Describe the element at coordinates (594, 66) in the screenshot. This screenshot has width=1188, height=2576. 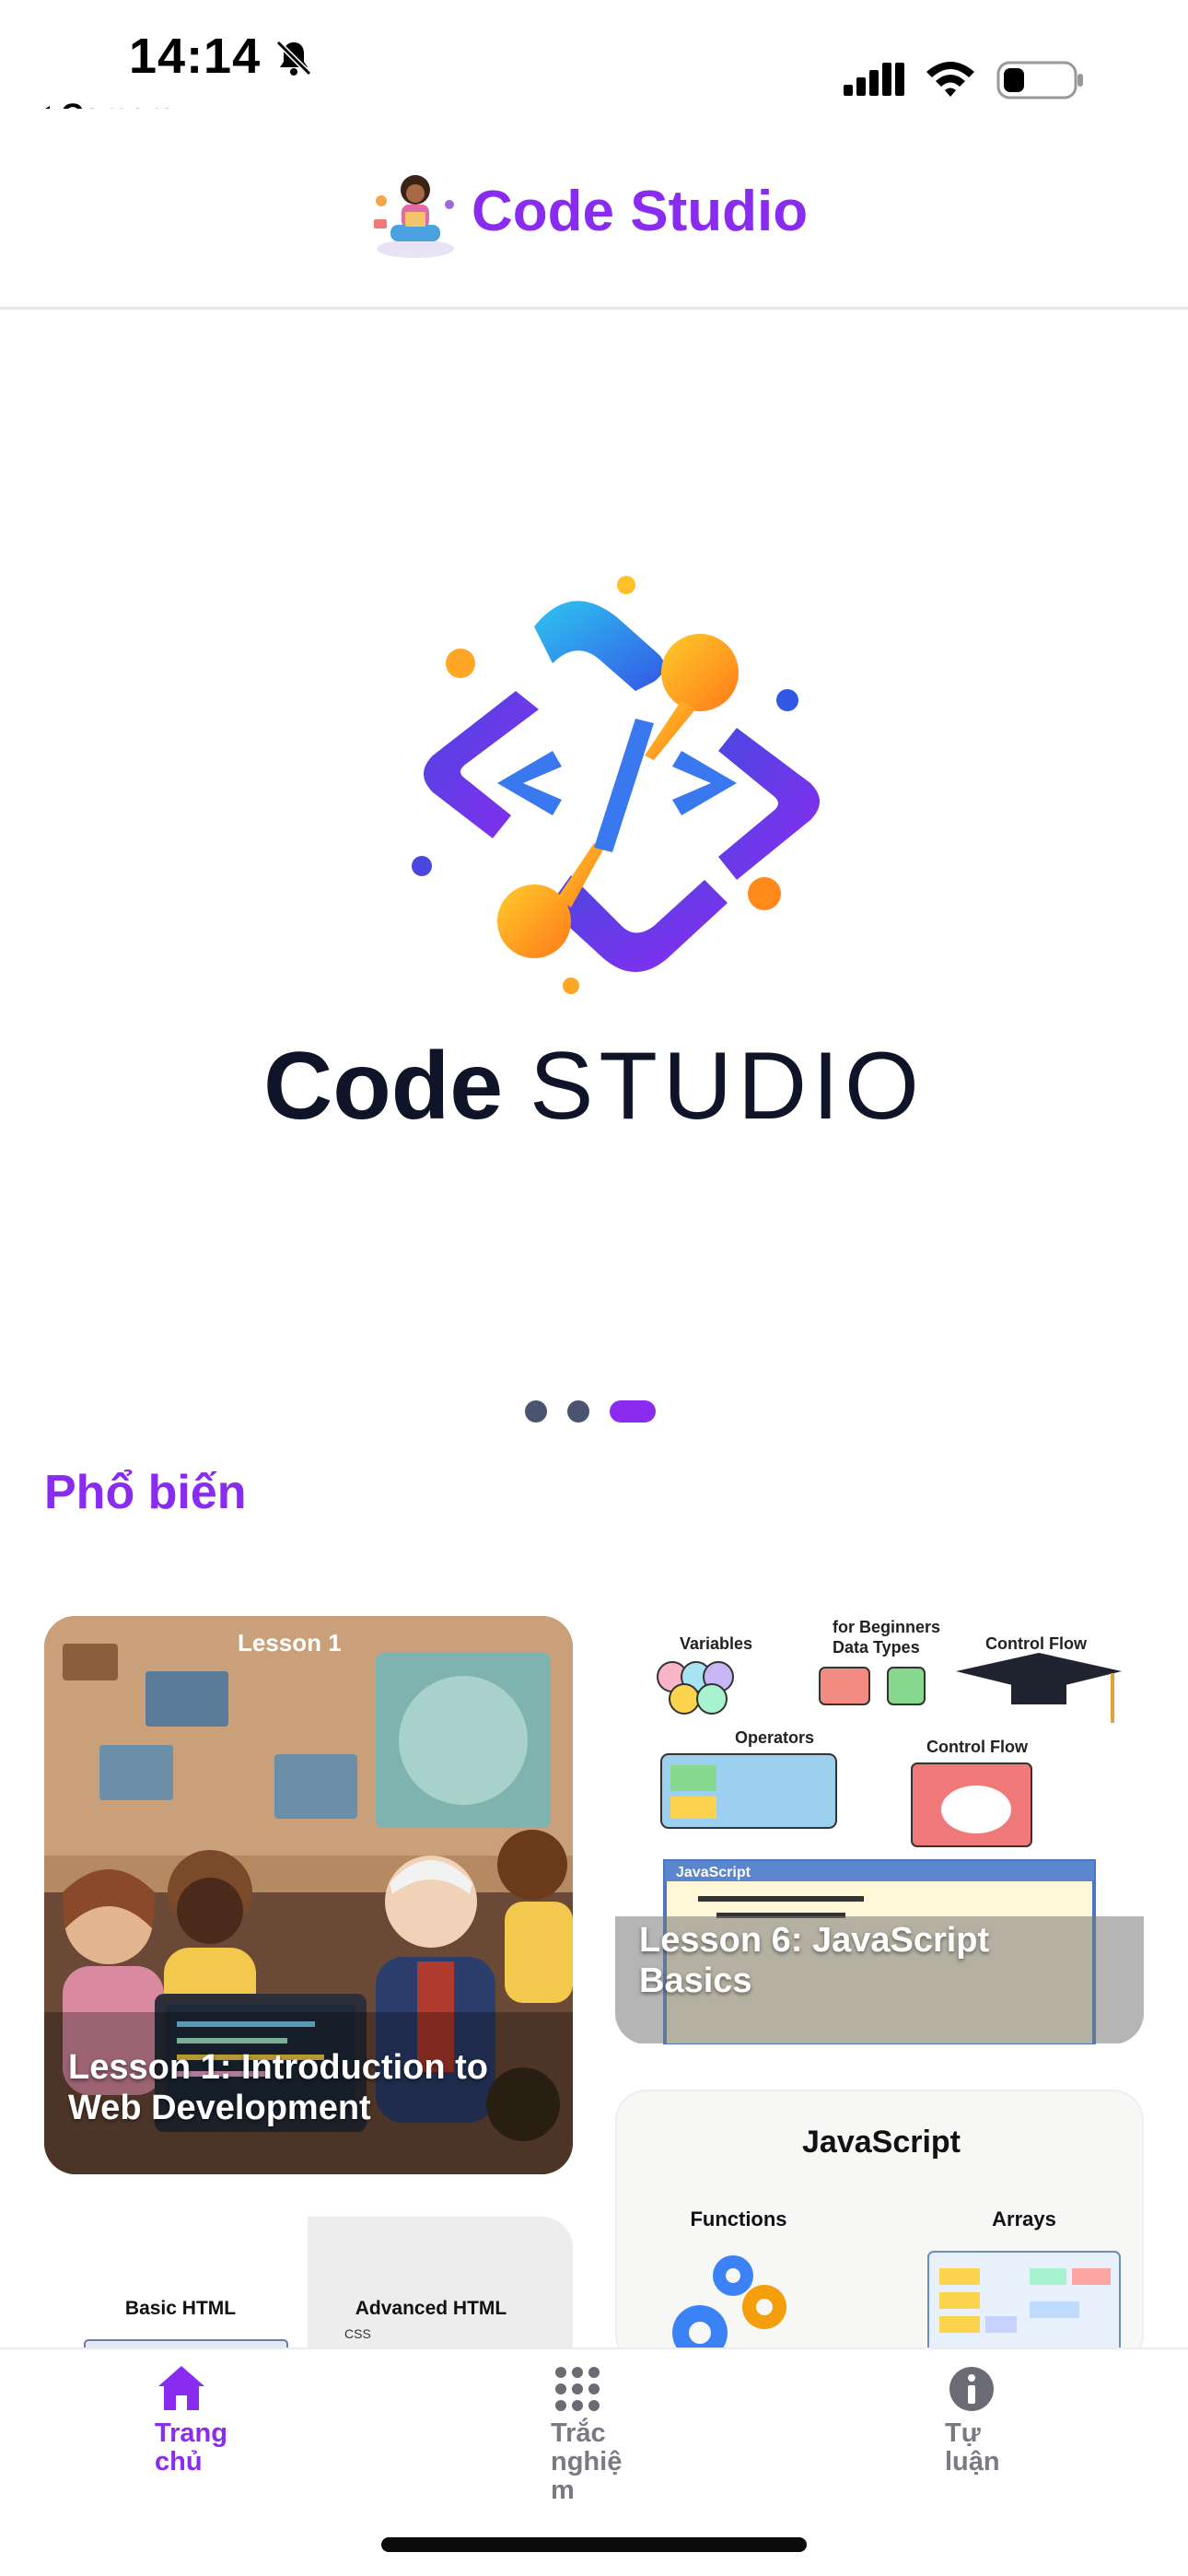
I see `status-bar: 14:14 Camera` at that location.